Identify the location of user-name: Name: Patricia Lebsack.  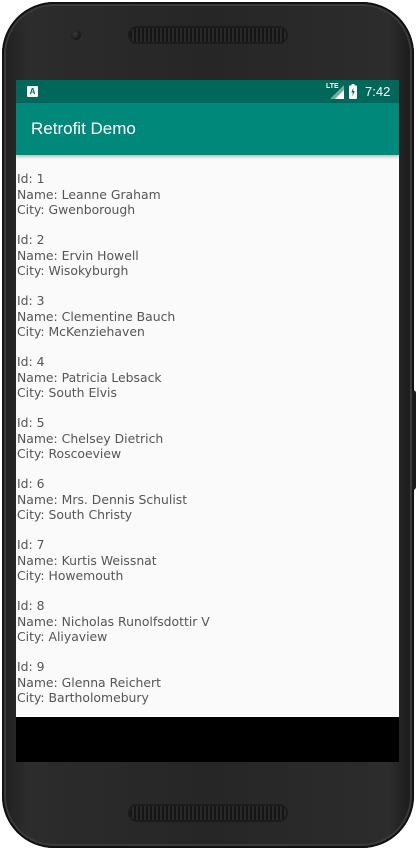
(89, 377).